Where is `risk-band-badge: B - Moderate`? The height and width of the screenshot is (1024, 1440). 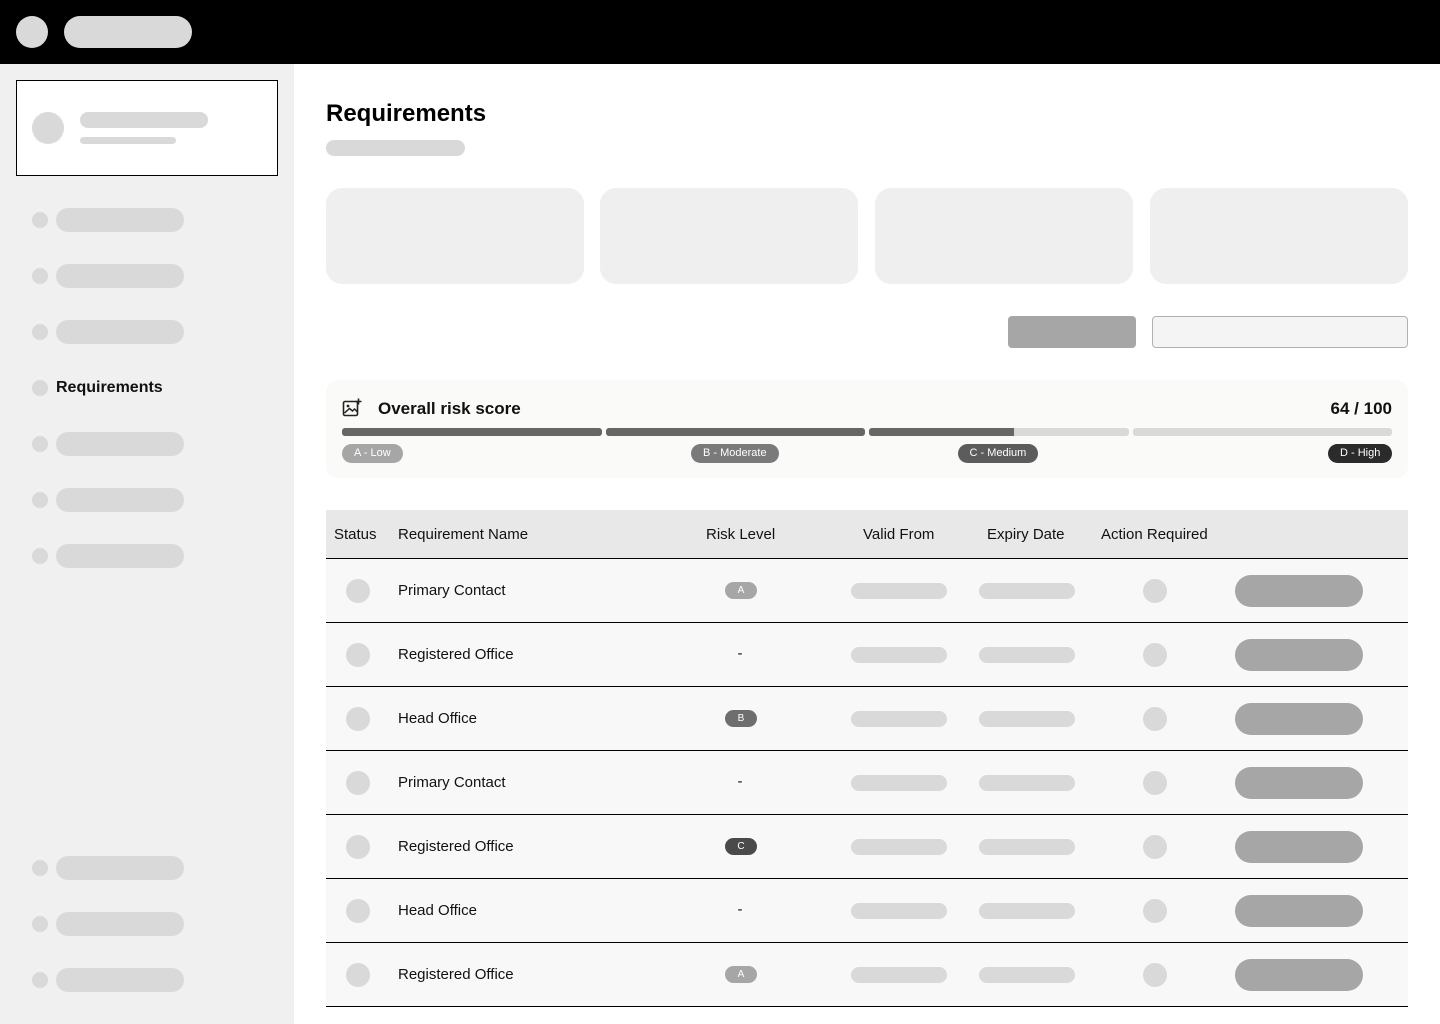 risk-band-badge: B - Moderate is located at coordinates (735, 453).